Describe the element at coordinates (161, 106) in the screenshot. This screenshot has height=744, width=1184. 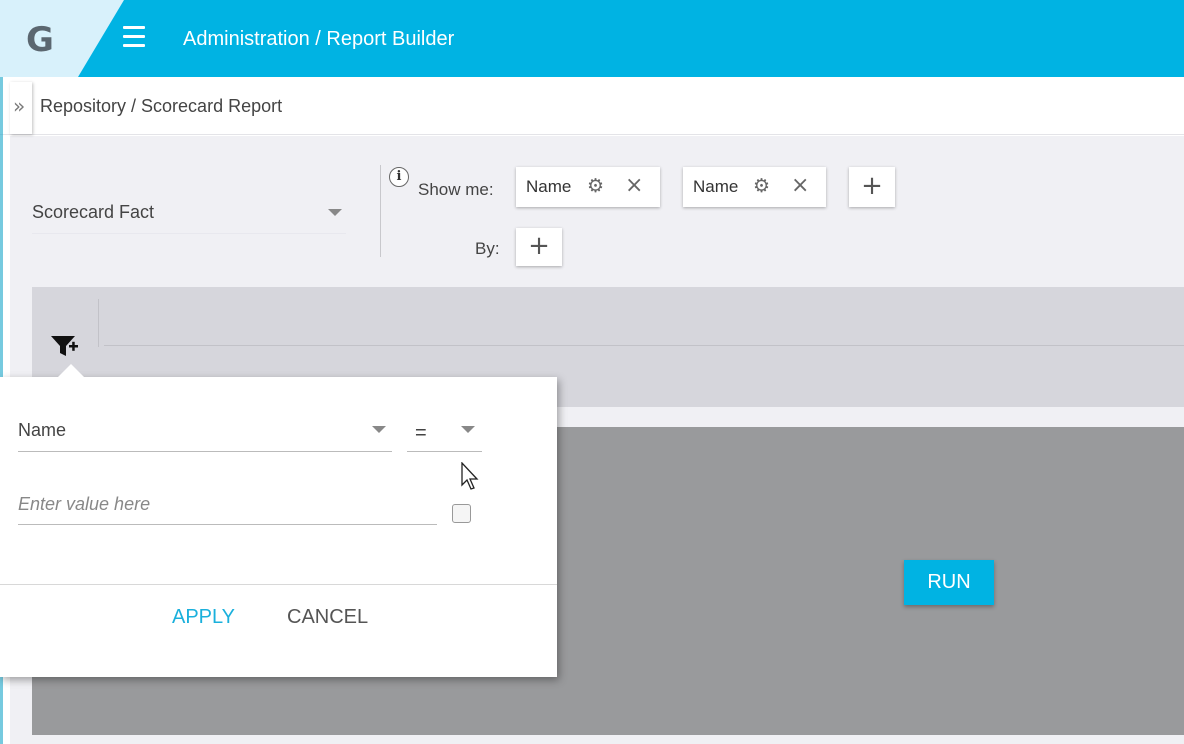
I see `breadcrumb: Repository / Scorecard Report` at that location.